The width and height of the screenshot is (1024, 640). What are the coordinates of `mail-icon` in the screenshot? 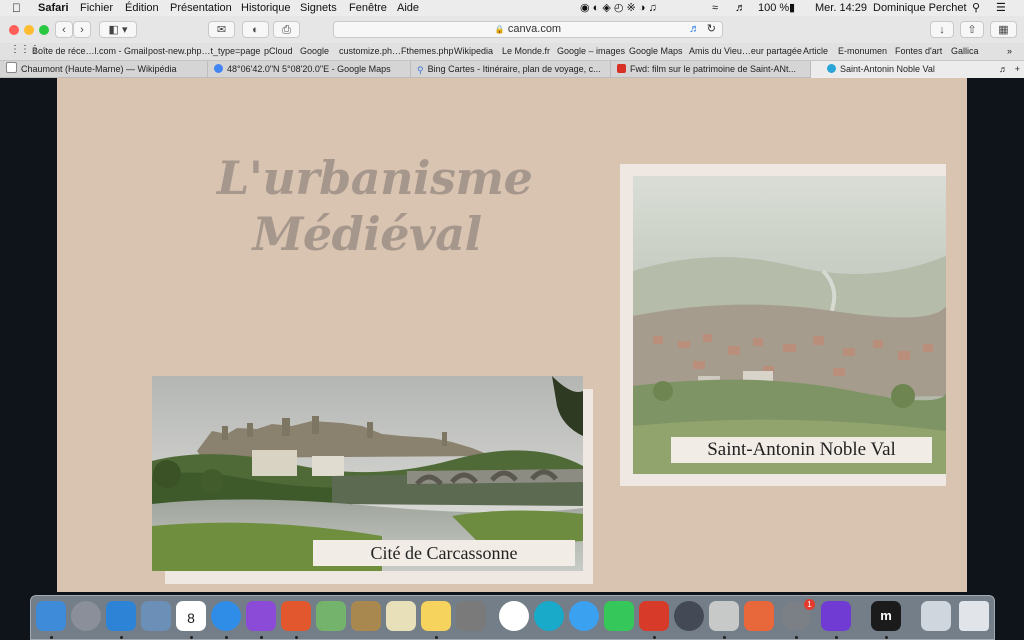 It's located at (121, 616).